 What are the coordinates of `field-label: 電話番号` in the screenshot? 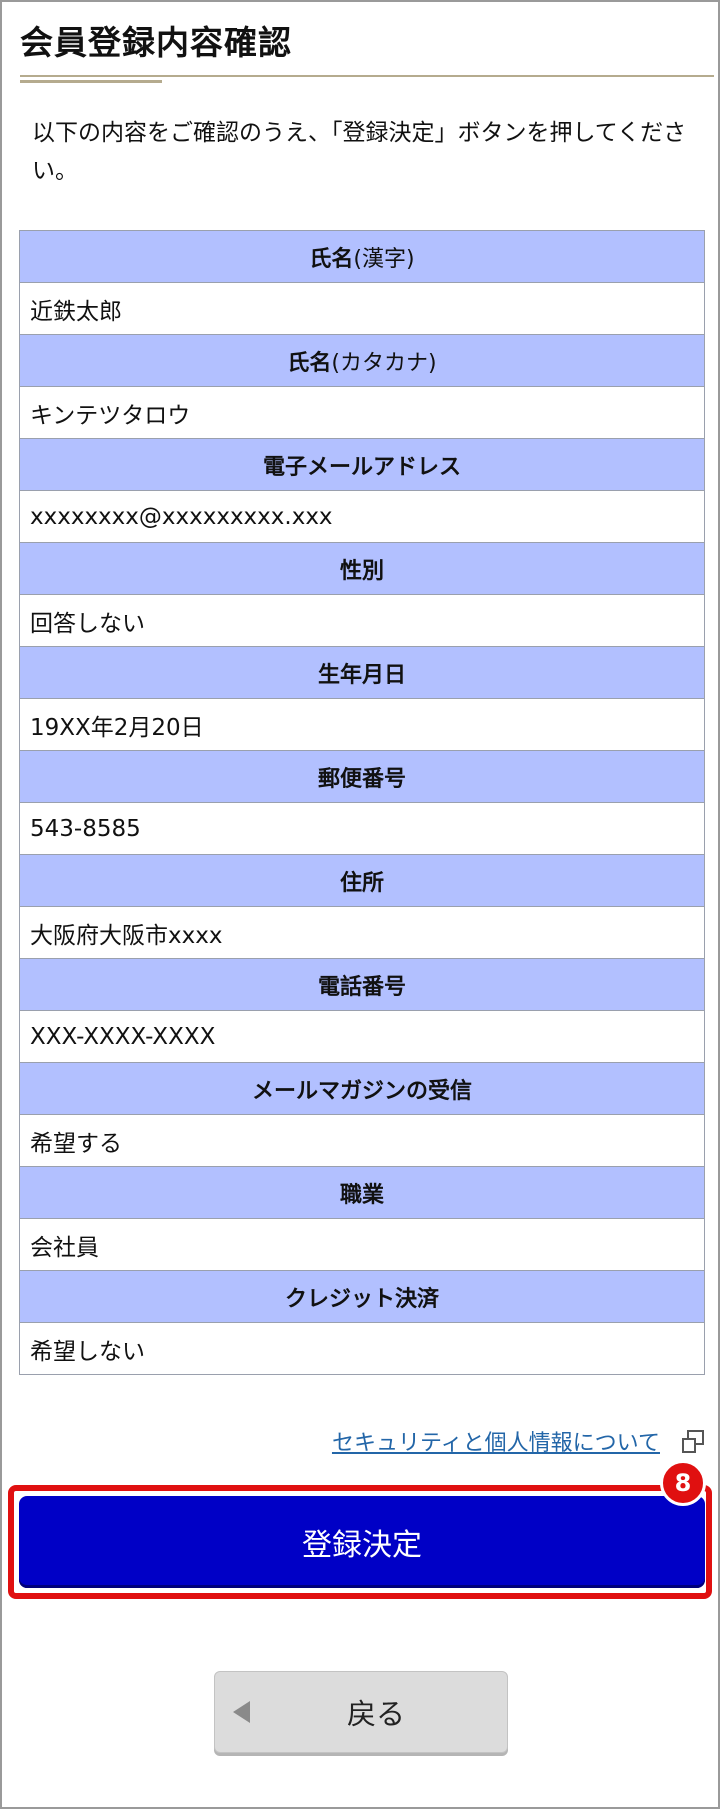 It's located at (362, 984).